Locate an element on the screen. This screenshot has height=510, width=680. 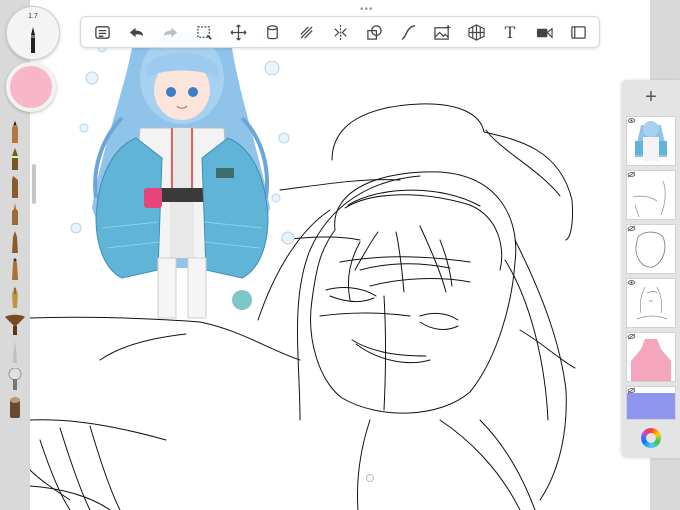
selection-icon is located at coordinates (204, 32).